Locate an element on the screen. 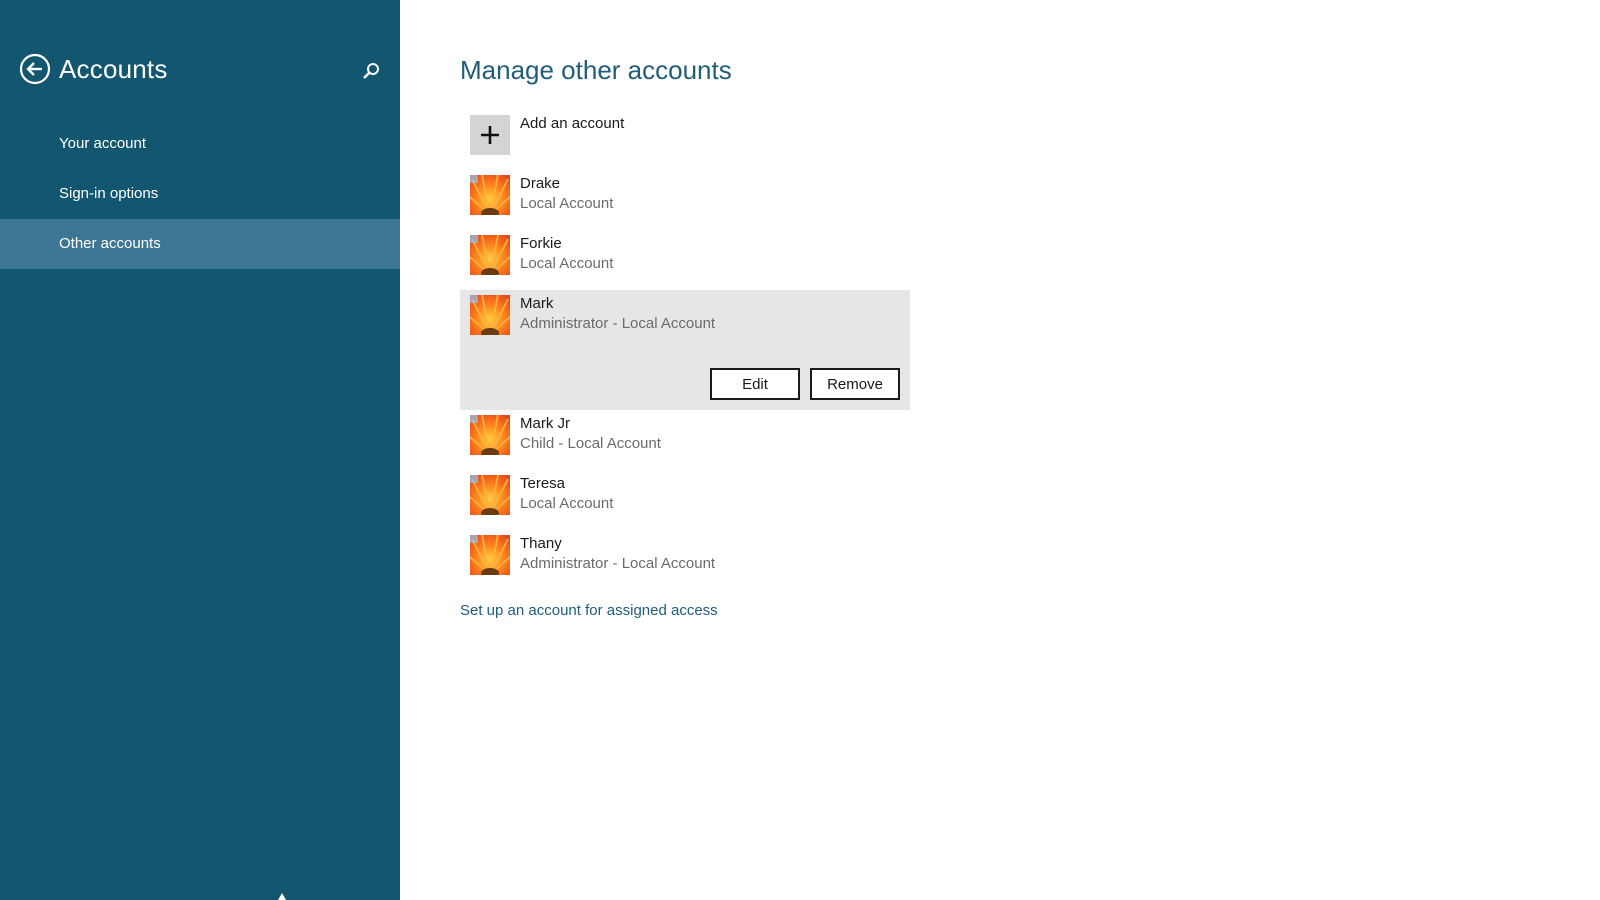  account-type: Child - Local Account is located at coordinates (590, 443).